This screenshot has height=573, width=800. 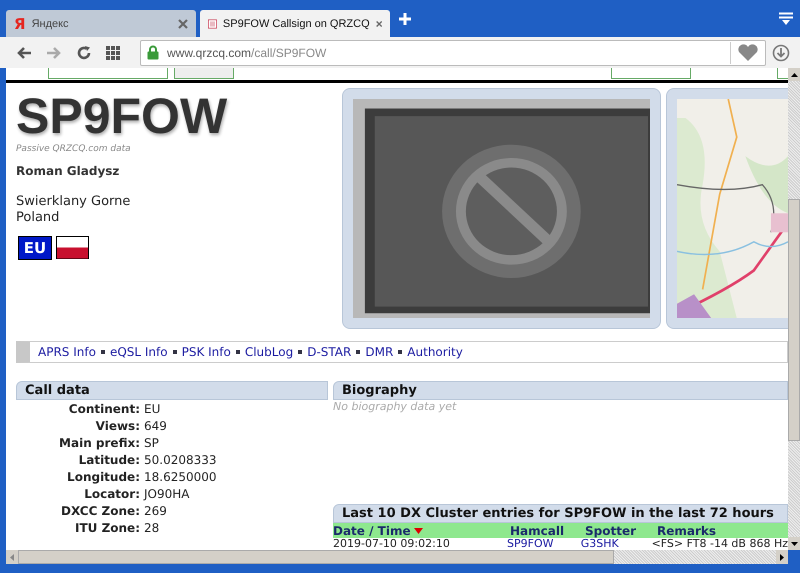 What do you see at coordinates (786, 19) in the screenshot?
I see `menu-icon` at bounding box center [786, 19].